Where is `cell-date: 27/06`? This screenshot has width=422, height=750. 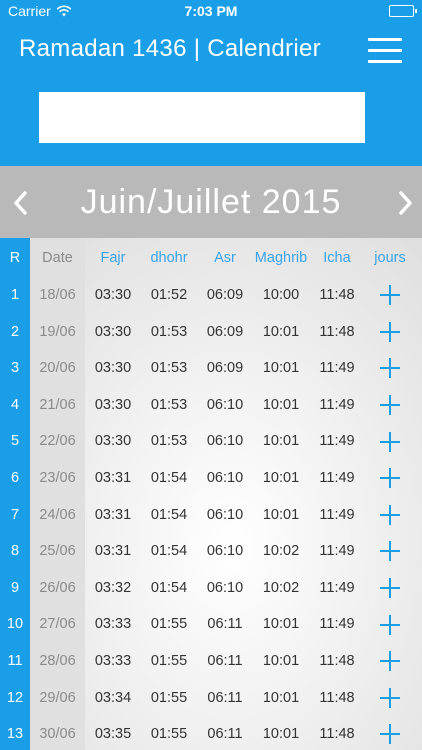
cell-date: 27/06 is located at coordinates (57, 624).